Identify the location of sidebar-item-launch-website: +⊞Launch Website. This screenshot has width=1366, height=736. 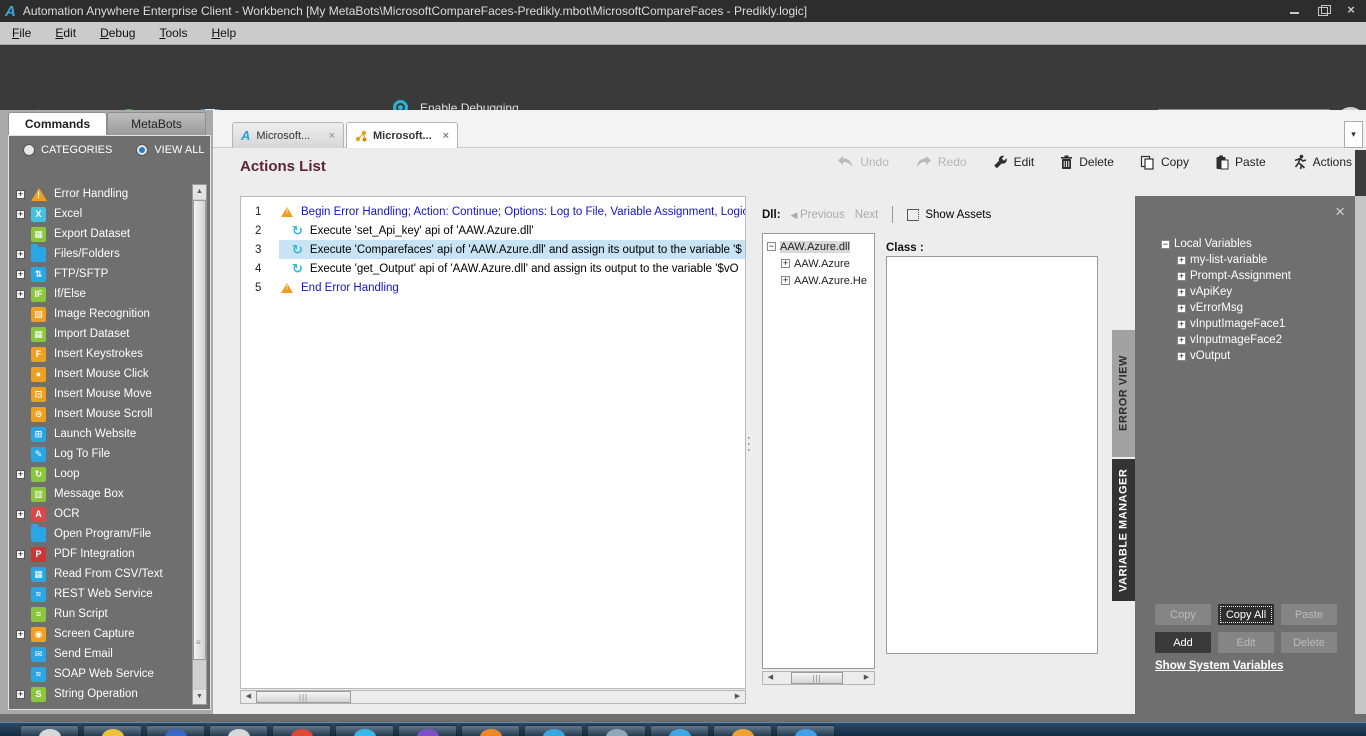
(100, 434).